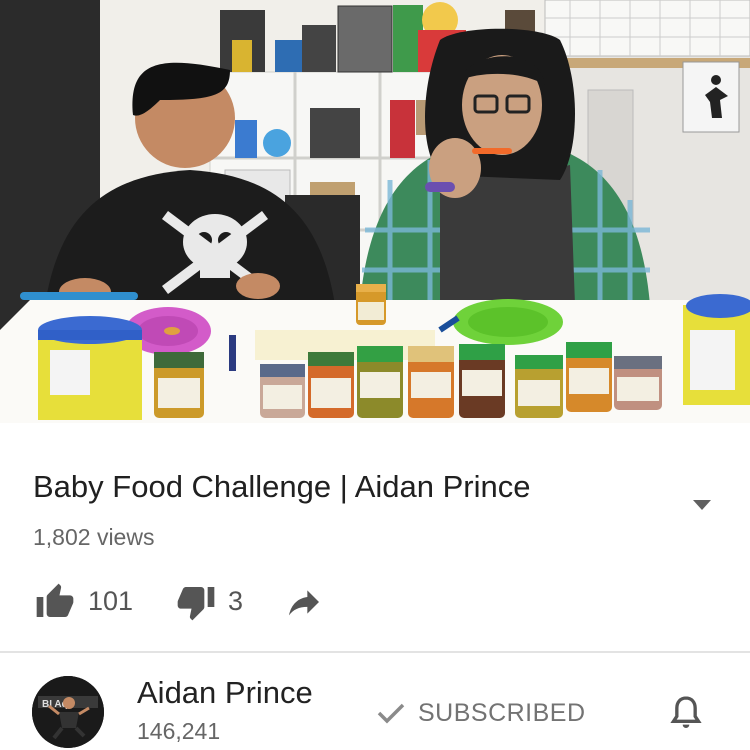  I want to click on subscribed-label: SUBSCRIBED, so click(502, 712).